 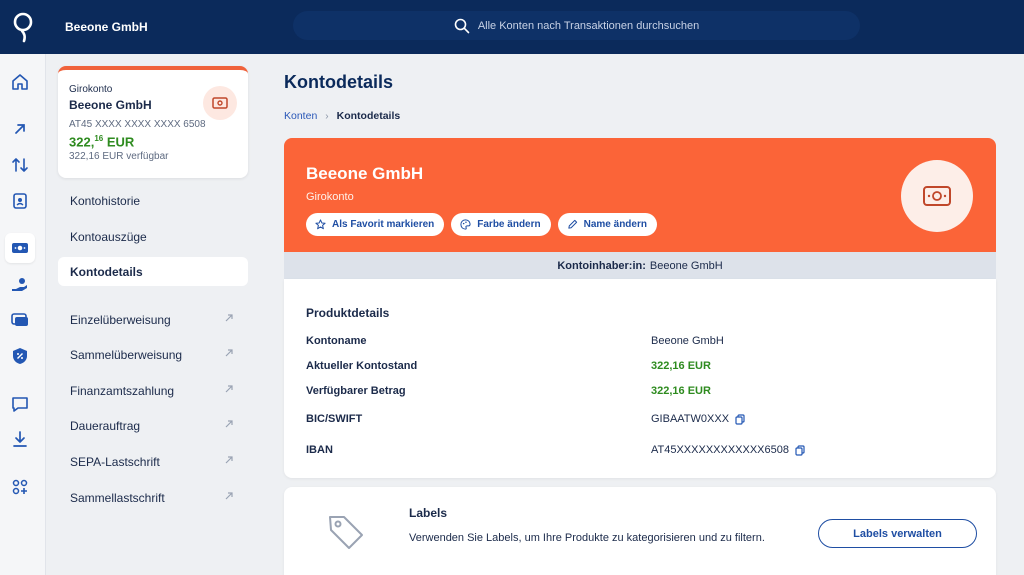 I want to click on breadcrumb-link-konten: Konten, so click(x=300, y=116).